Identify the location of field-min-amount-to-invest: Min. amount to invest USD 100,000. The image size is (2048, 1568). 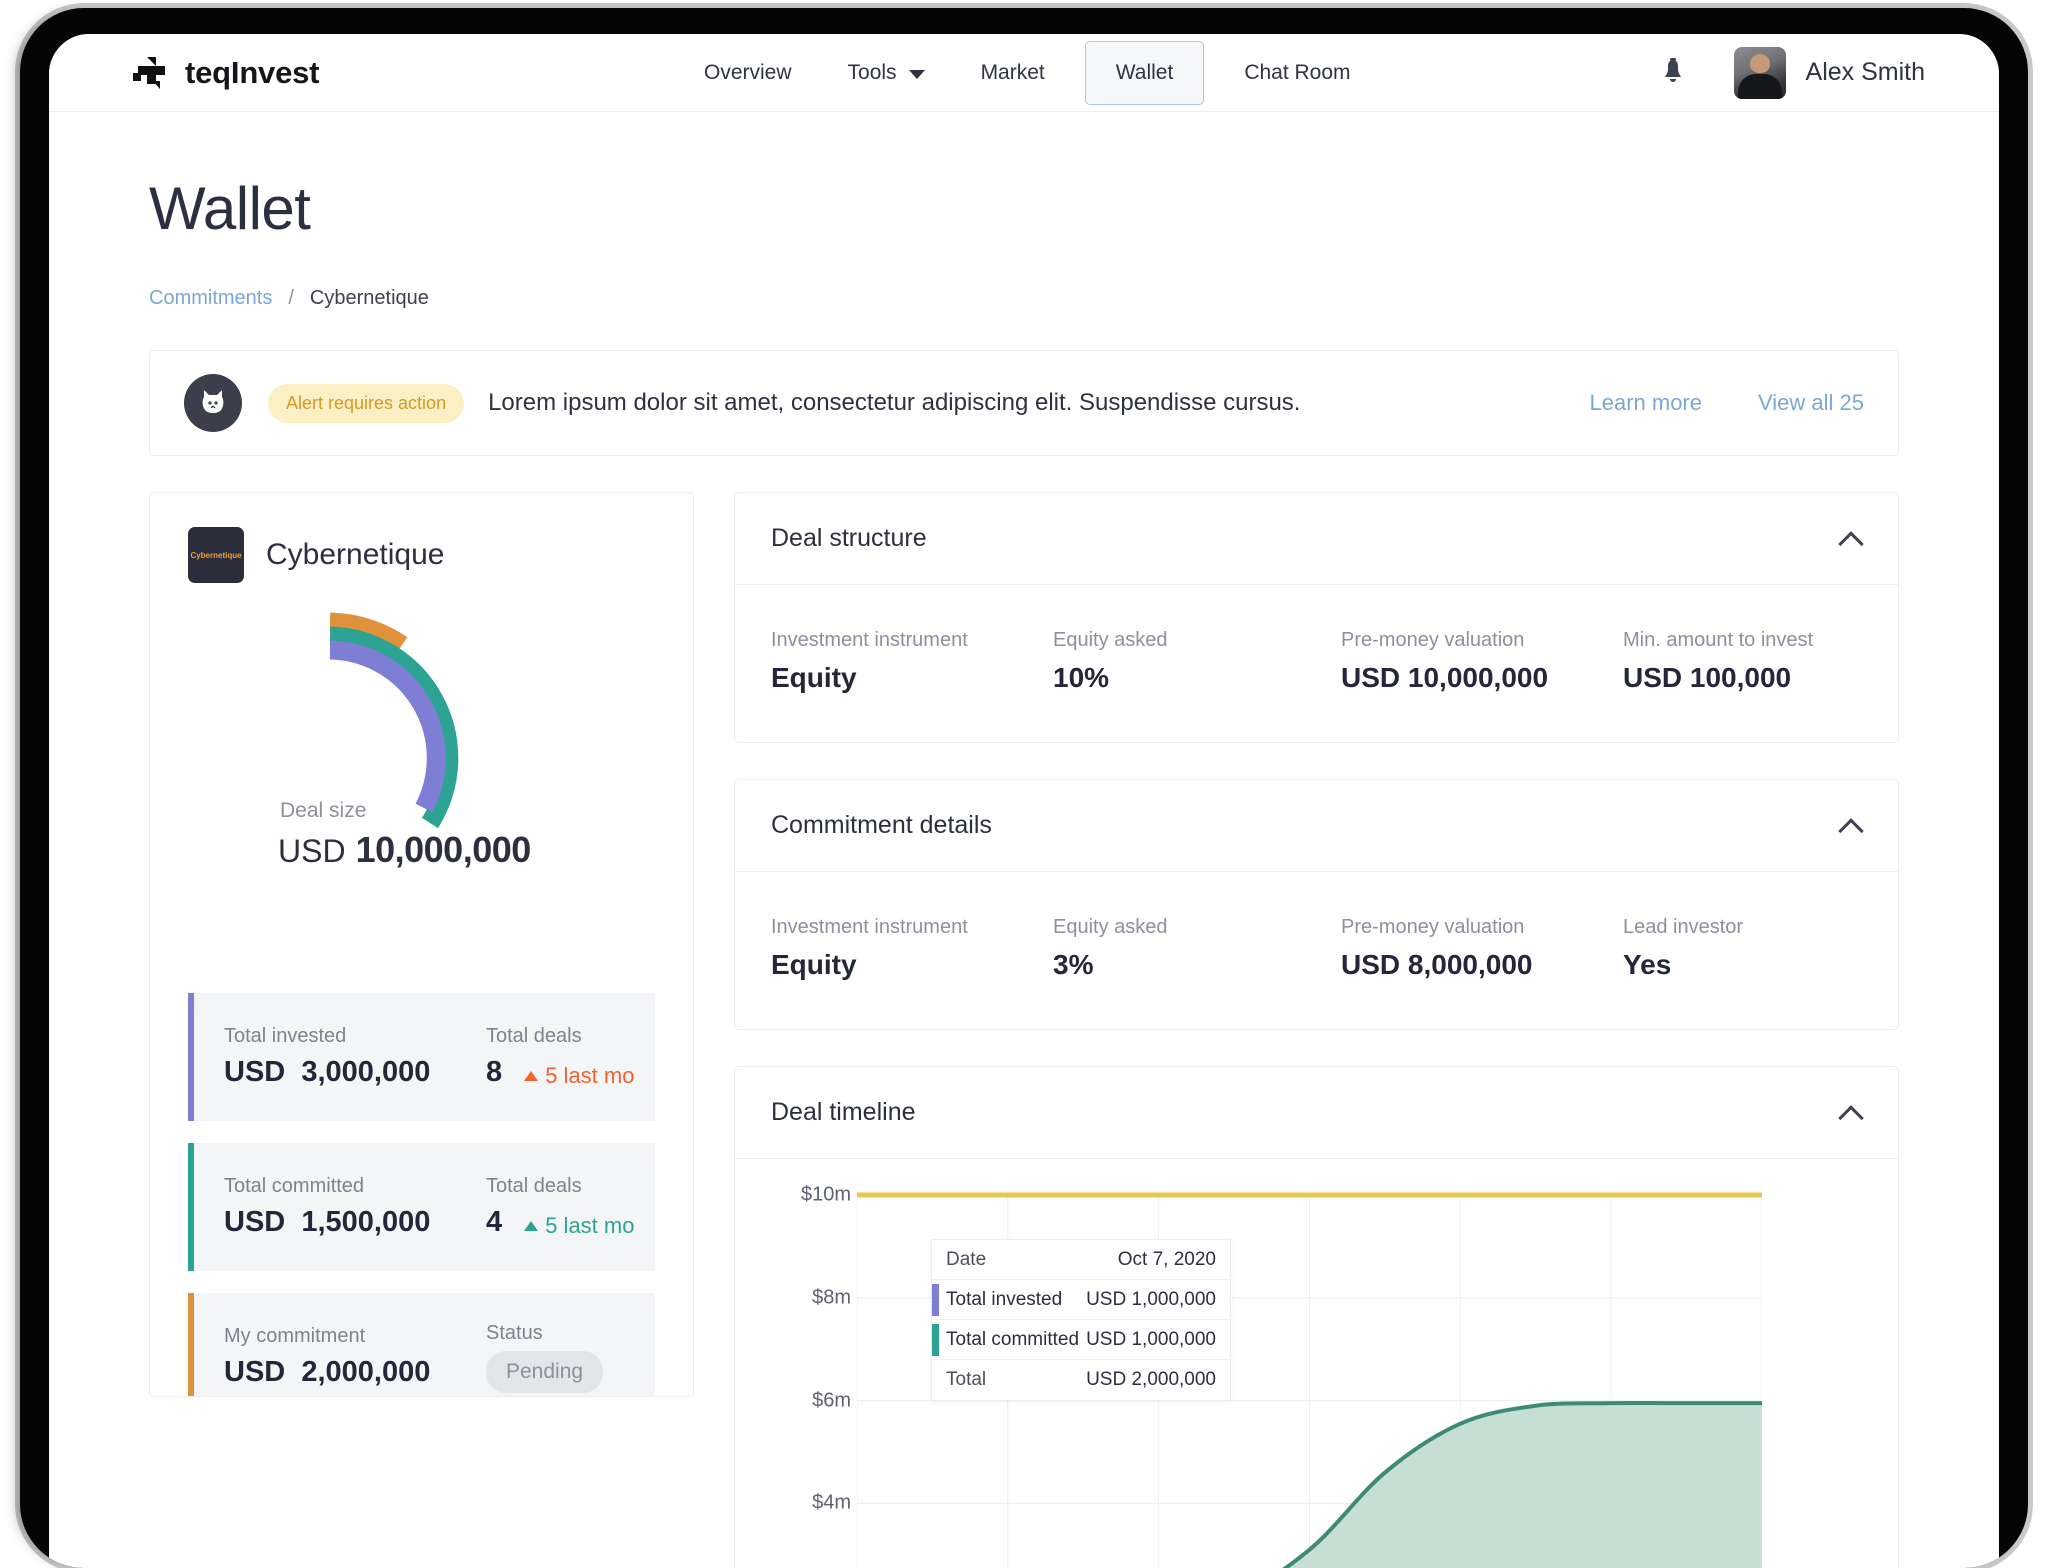
(1718, 661).